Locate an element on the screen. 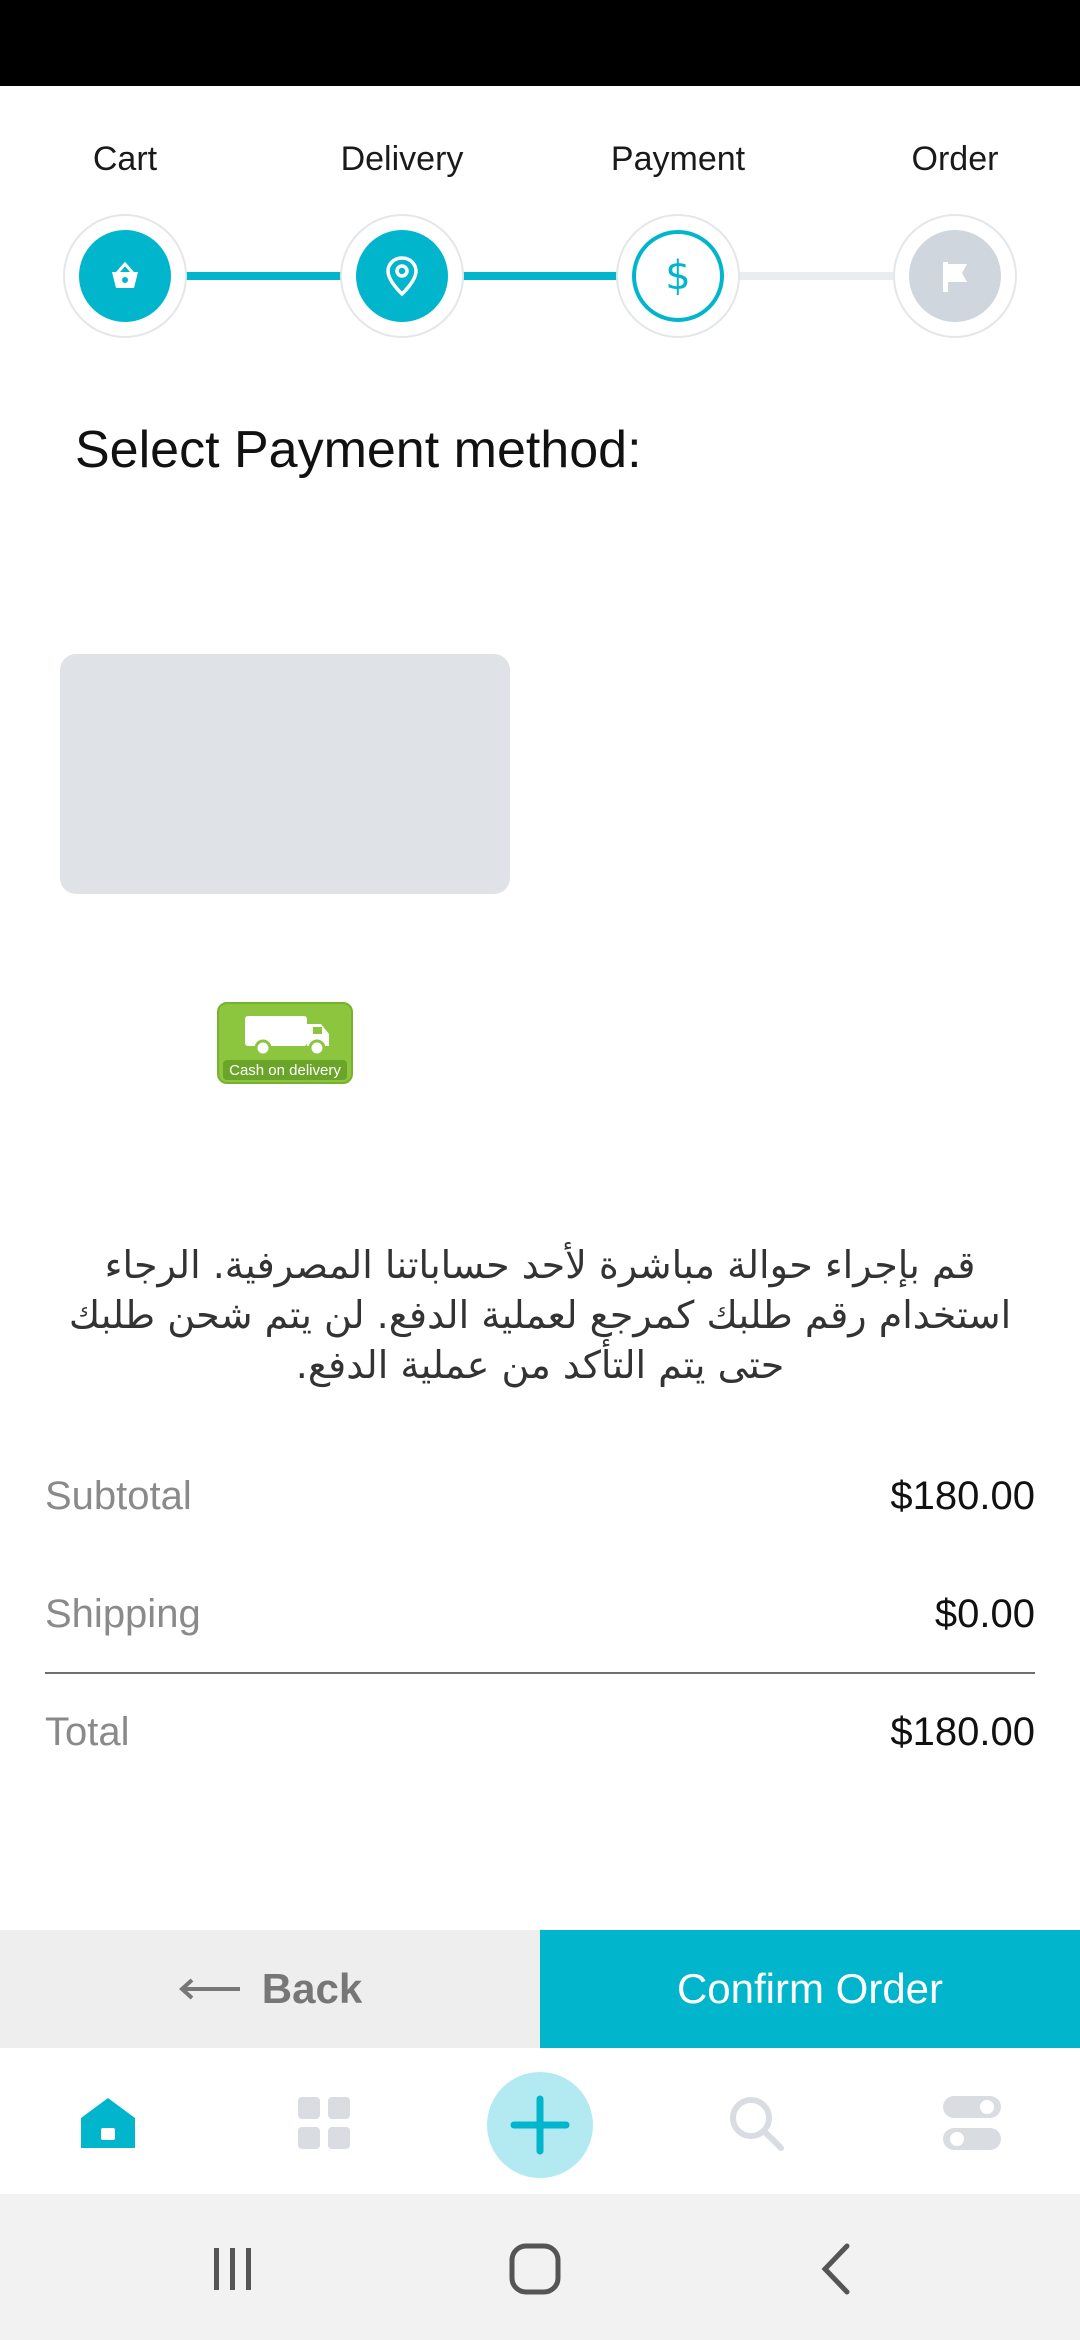  step-label-order: Order is located at coordinates (955, 159).